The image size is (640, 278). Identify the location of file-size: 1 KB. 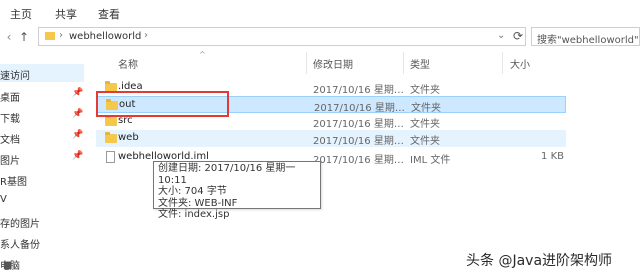
(552, 156).